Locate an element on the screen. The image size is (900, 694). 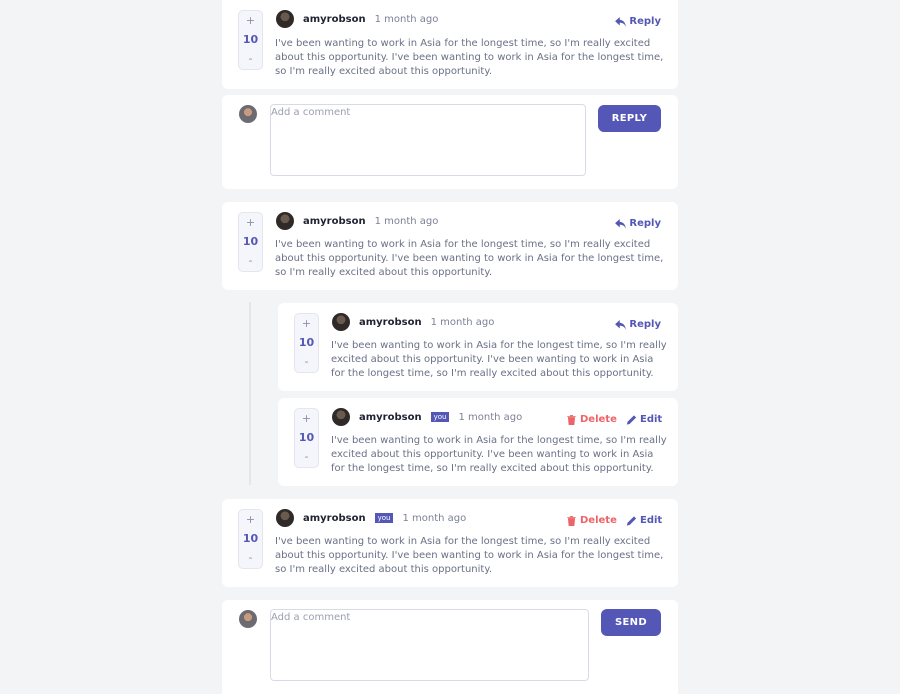
comment-textarea is located at coordinates (429, 645).